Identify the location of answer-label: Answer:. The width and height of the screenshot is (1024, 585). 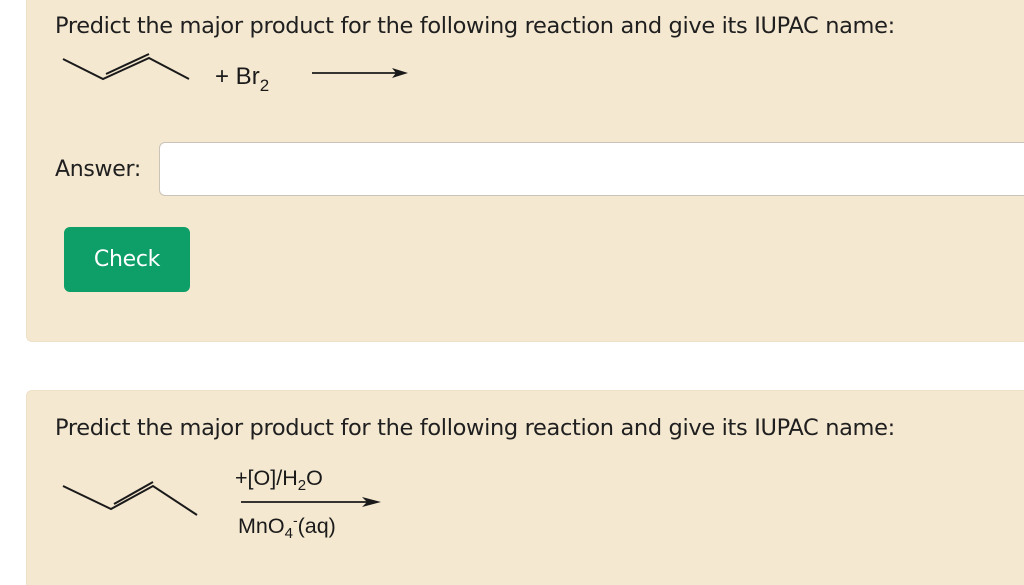
(98, 169).